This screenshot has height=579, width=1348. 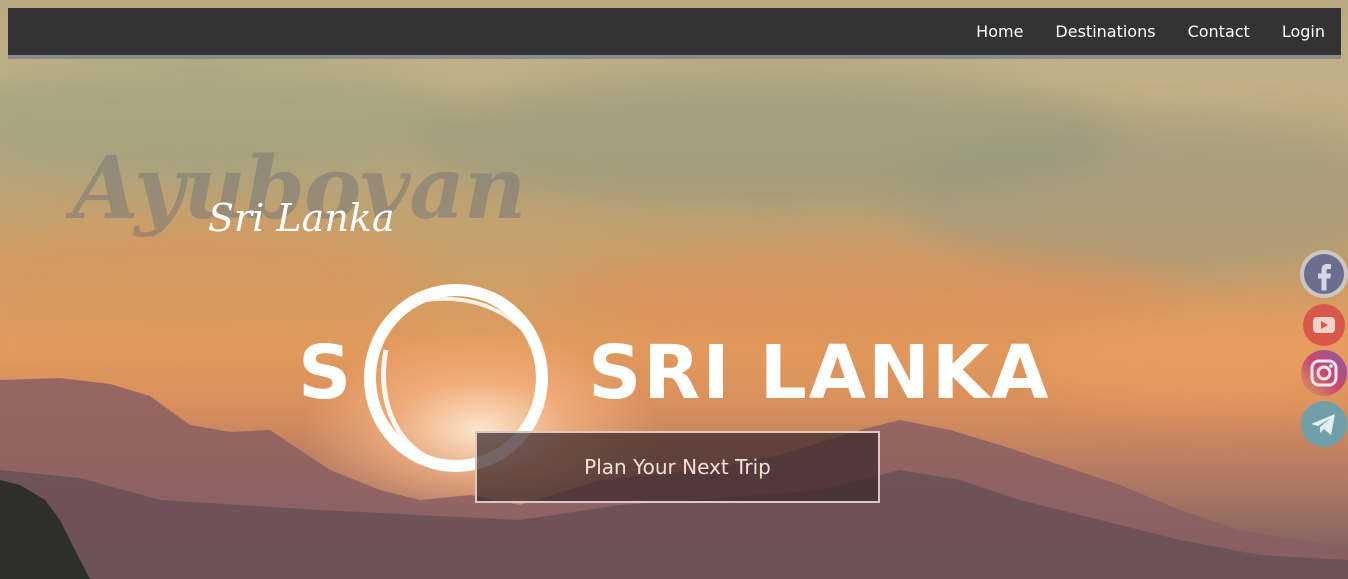 What do you see at coordinates (819, 373) in the screenshot?
I see `logo-text: SRI LANKA` at bounding box center [819, 373].